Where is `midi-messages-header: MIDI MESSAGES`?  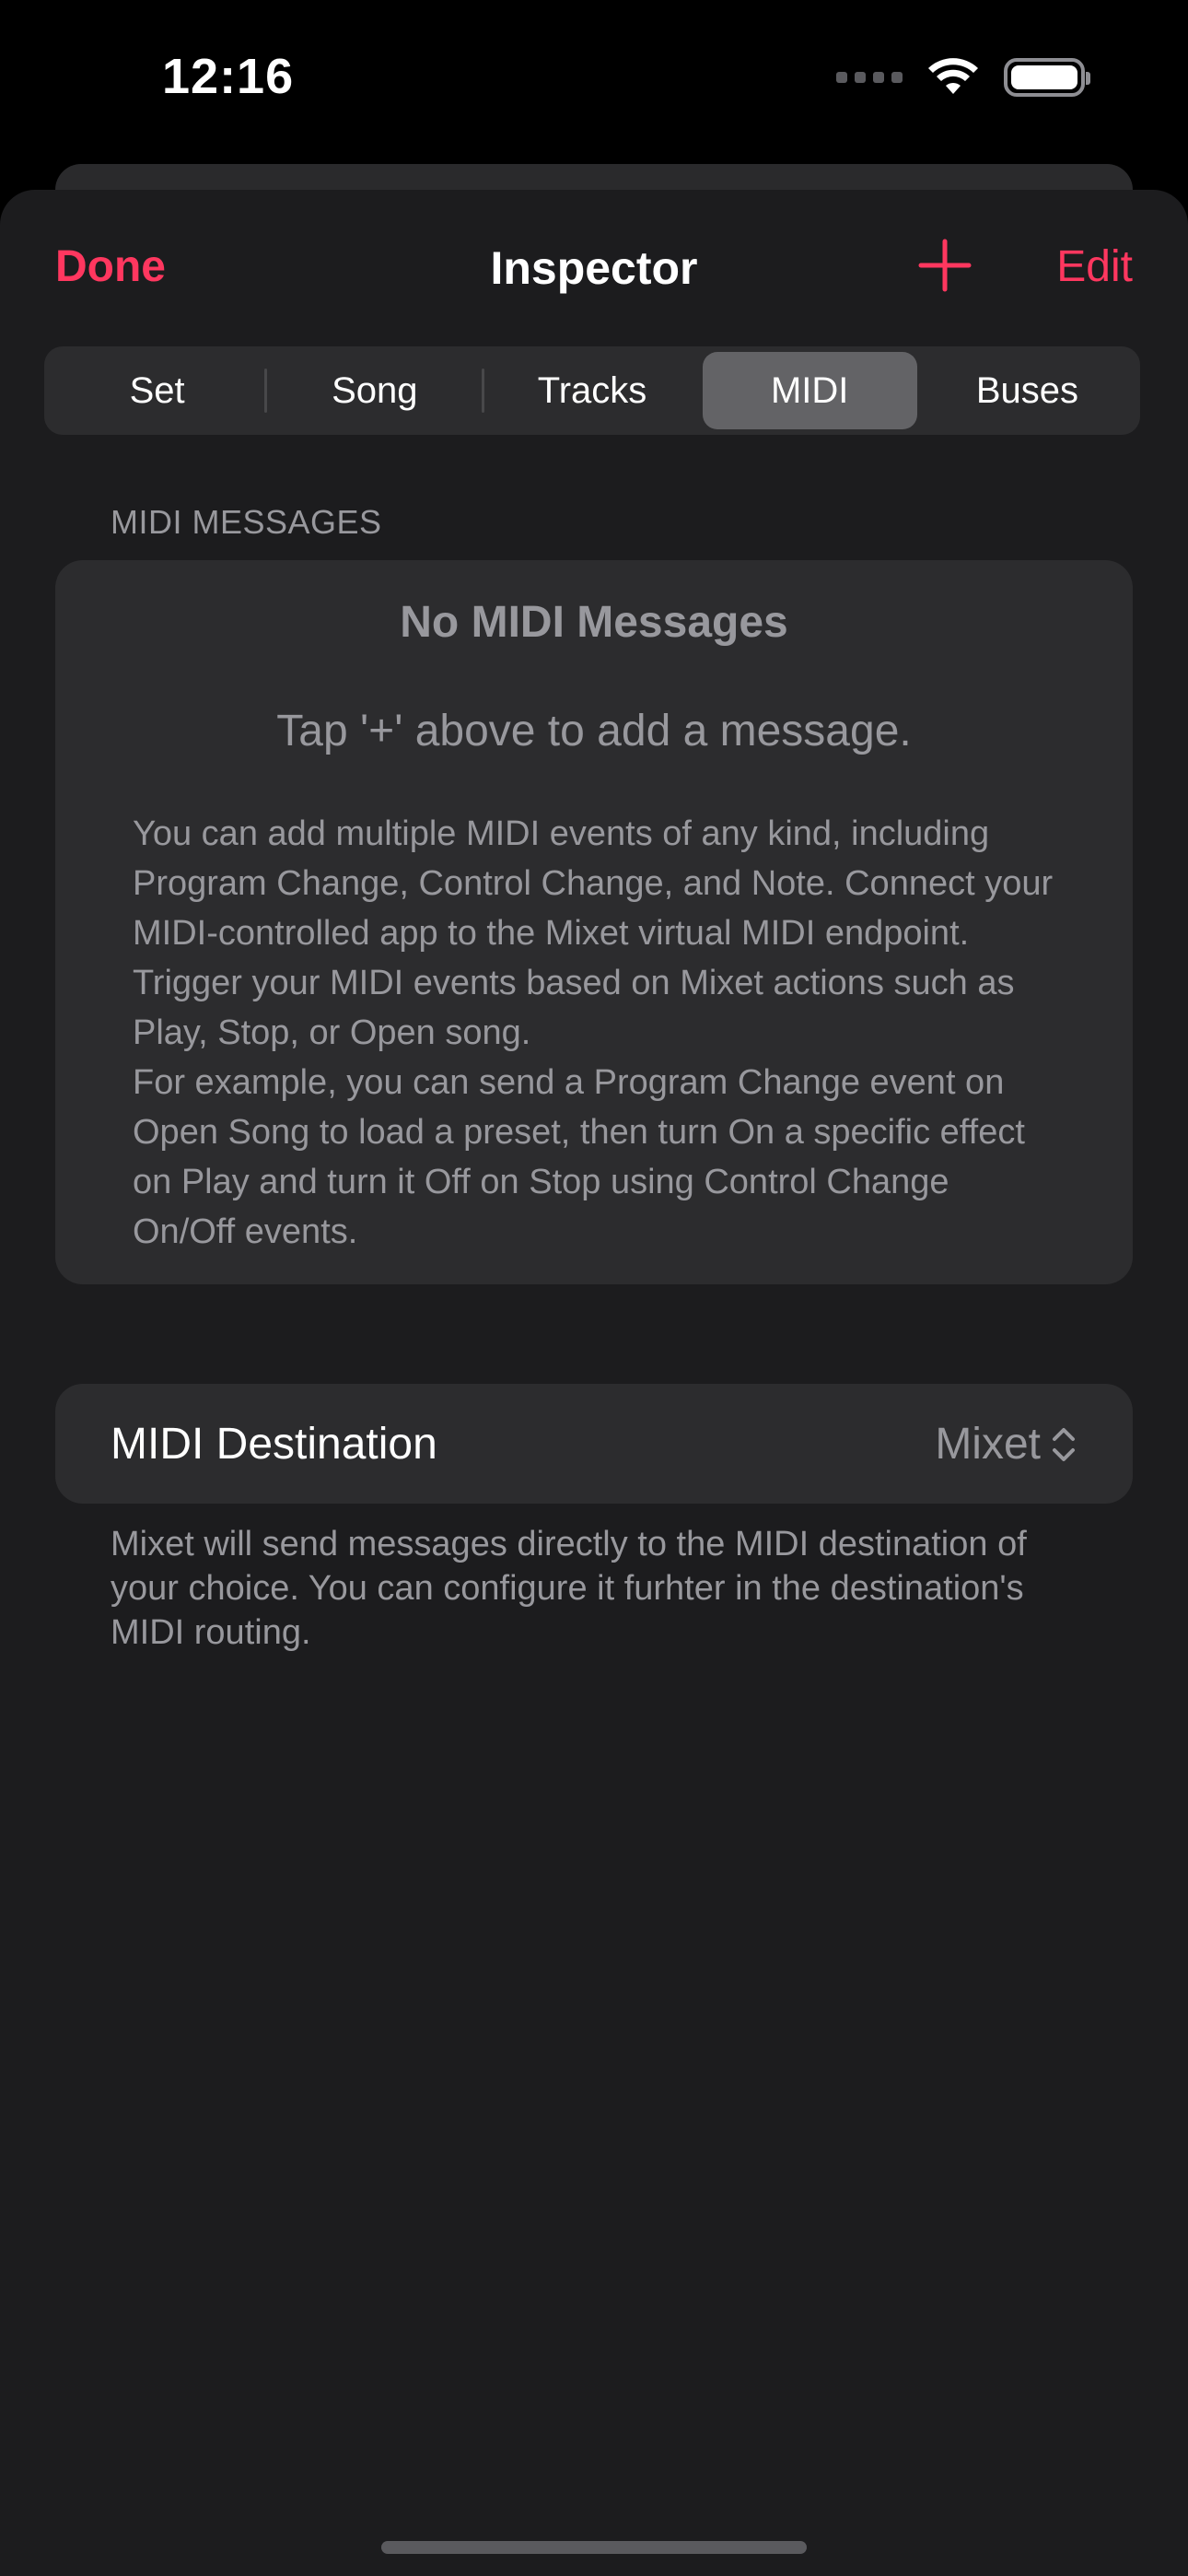 midi-messages-header: MIDI MESSAGES is located at coordinates (246, 522).